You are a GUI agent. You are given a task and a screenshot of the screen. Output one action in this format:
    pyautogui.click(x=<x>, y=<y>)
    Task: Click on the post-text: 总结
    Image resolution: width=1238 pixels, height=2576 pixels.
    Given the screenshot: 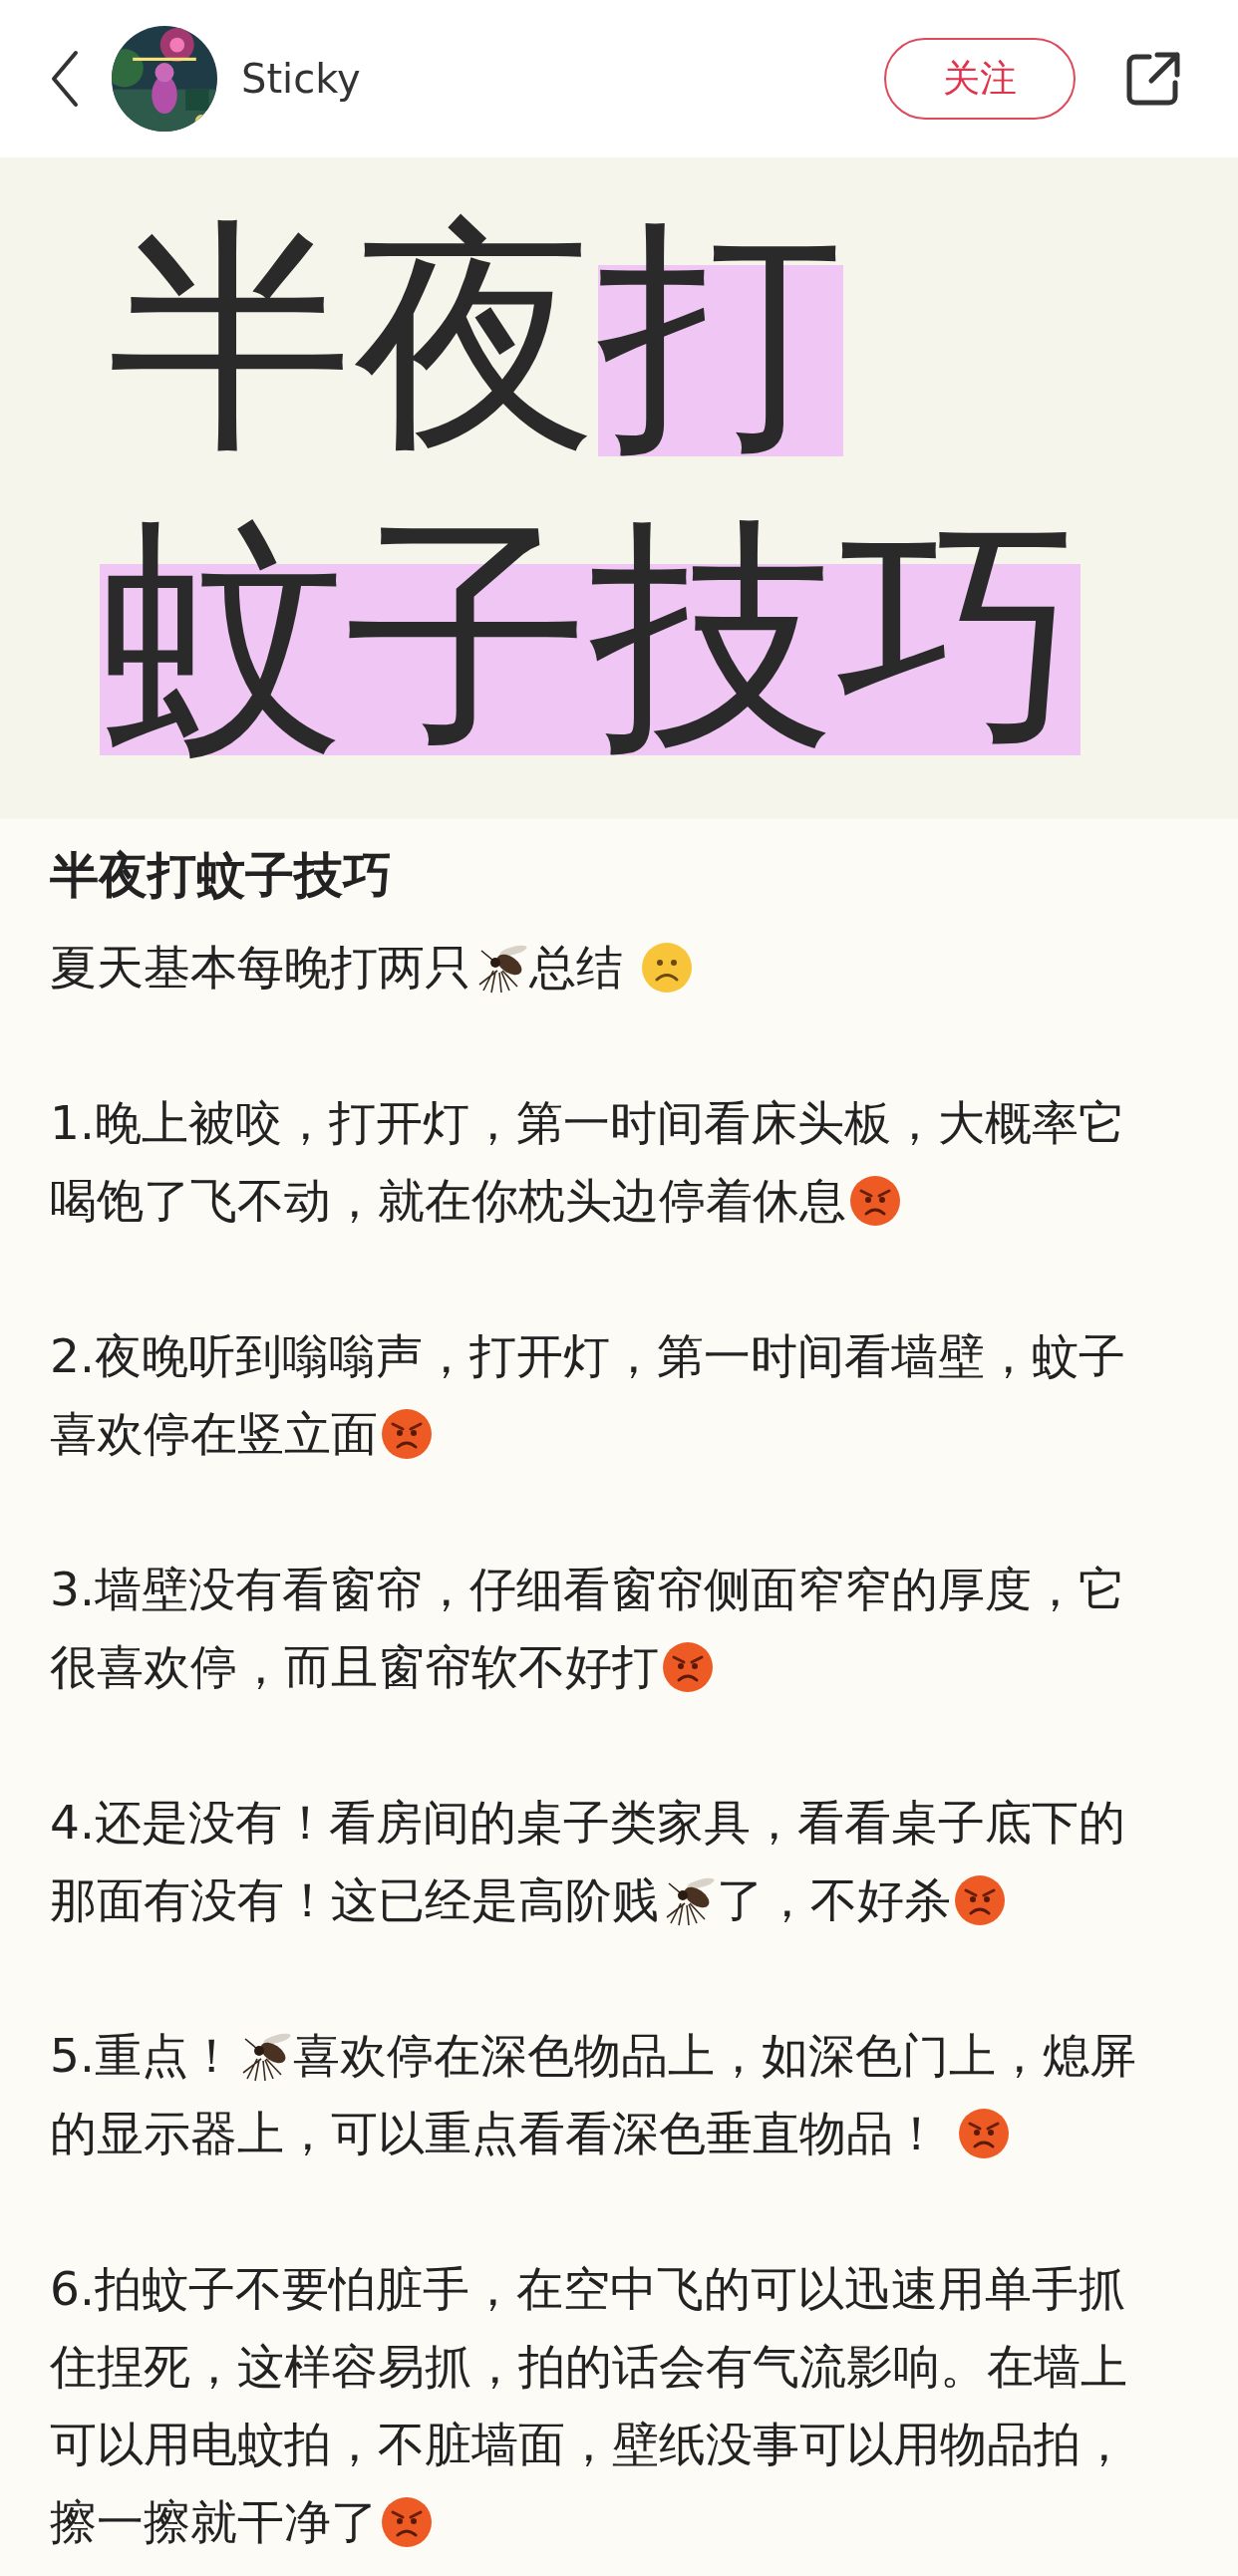 What is the action you would take?
    pyautogui.click(x=576, y=968)
    